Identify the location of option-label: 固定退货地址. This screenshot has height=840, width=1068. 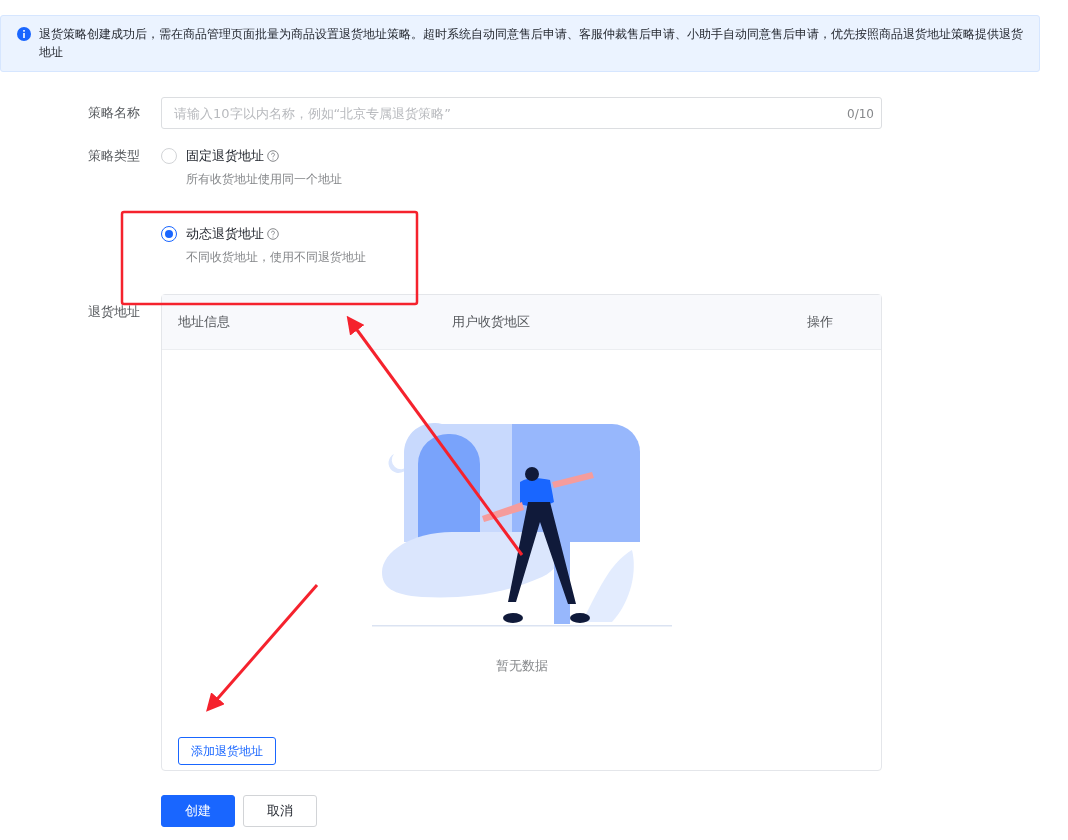
(225, 156).